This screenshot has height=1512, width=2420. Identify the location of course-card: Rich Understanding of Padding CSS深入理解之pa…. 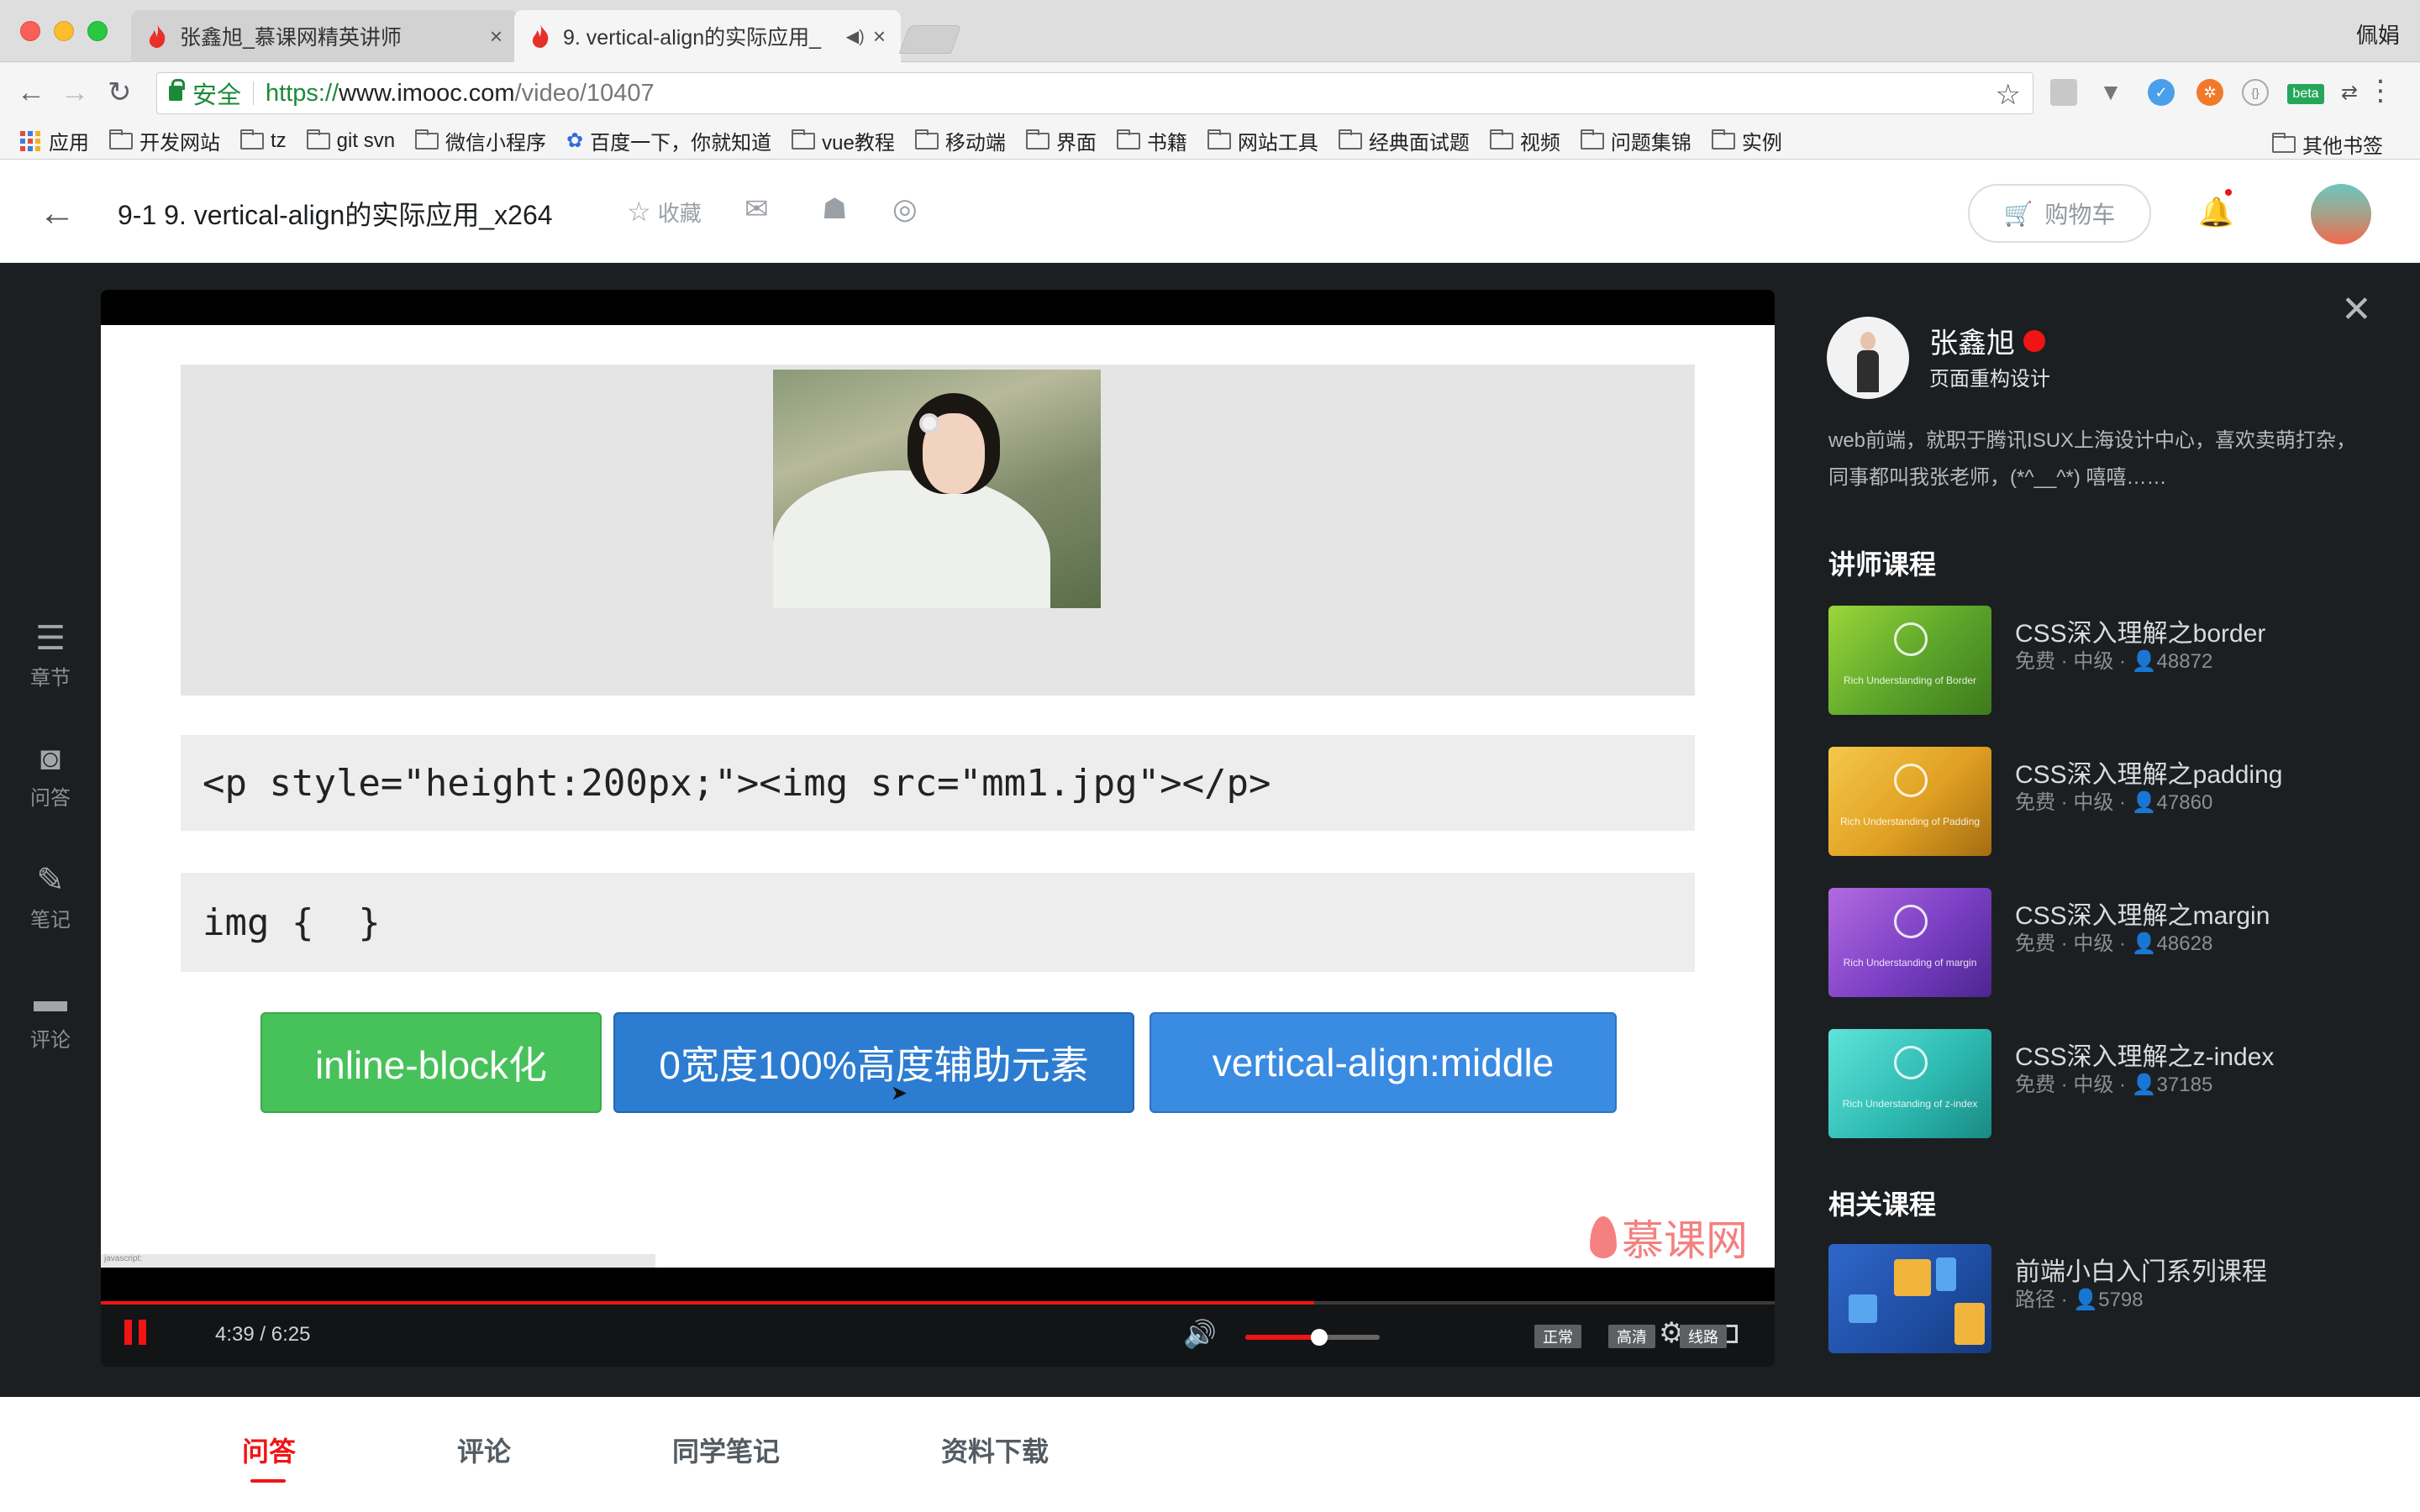
(2101, 801).